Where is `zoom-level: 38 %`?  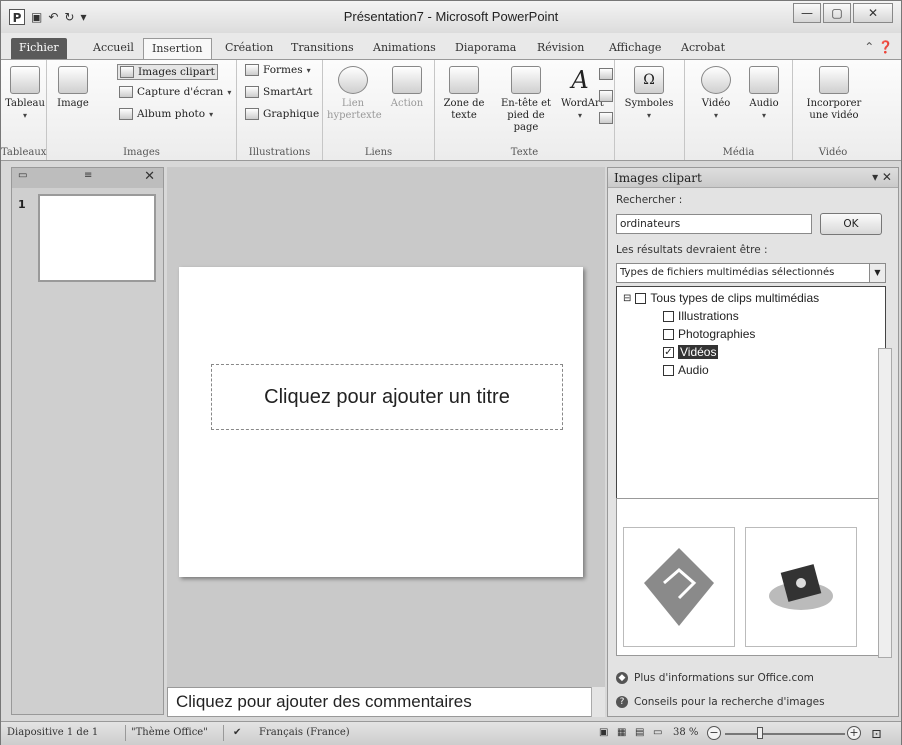
zoom-level: 38 % is located at coordinates (685, 732).